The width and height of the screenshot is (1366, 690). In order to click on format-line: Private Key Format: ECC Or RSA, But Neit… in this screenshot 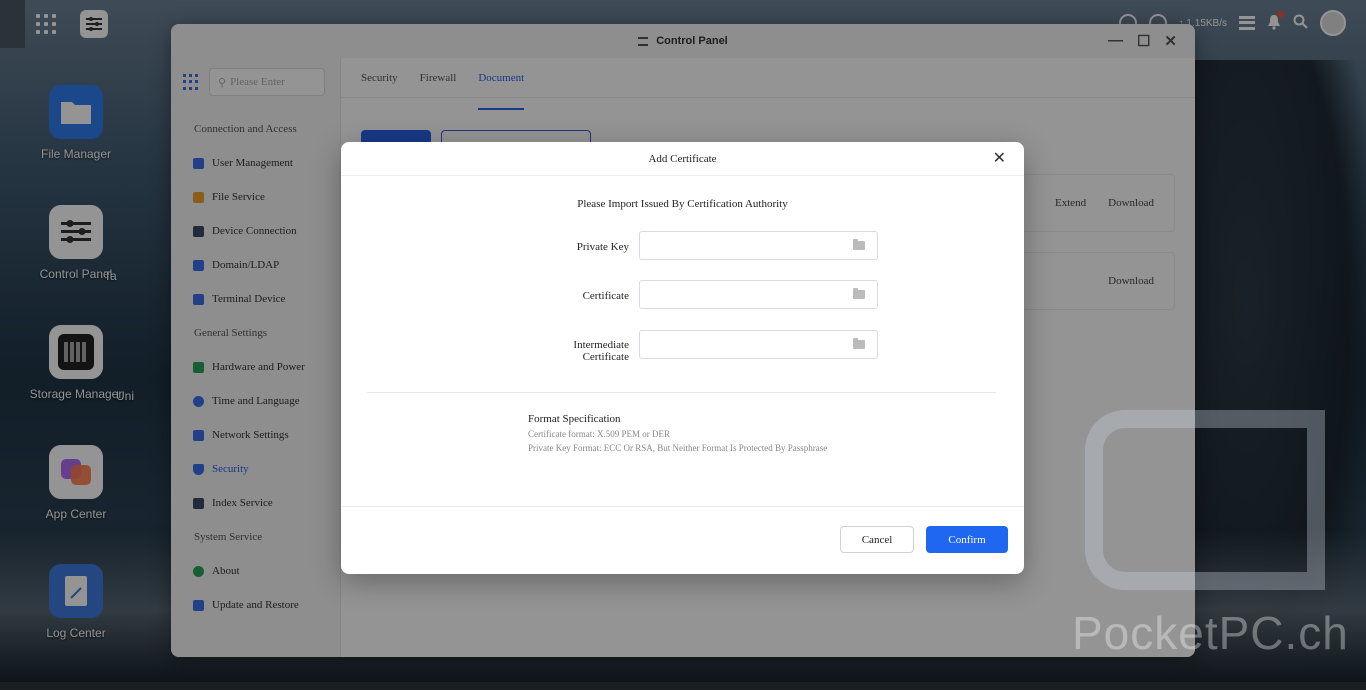, I will do `click(678, 448)`.